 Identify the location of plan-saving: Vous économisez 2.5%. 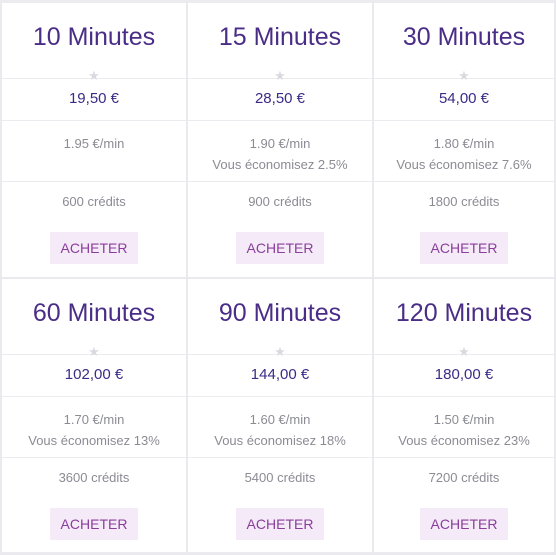
(280, 164).